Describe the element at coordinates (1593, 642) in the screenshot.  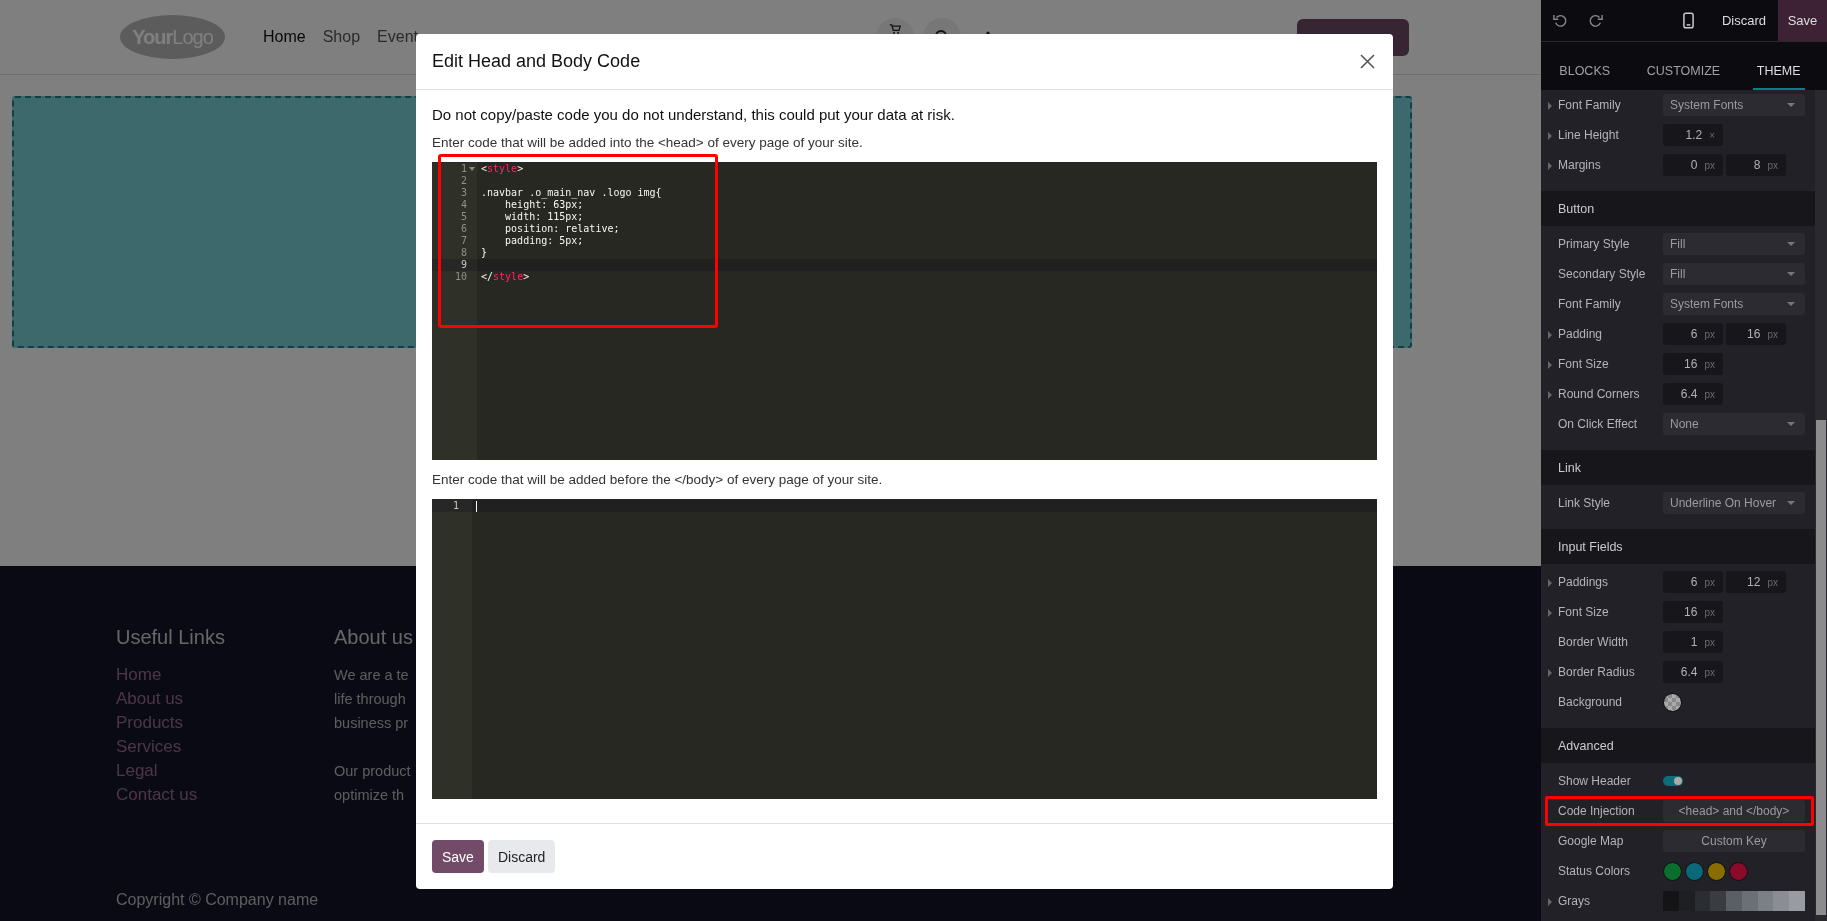
I see `option-label: Border Width` at that location.